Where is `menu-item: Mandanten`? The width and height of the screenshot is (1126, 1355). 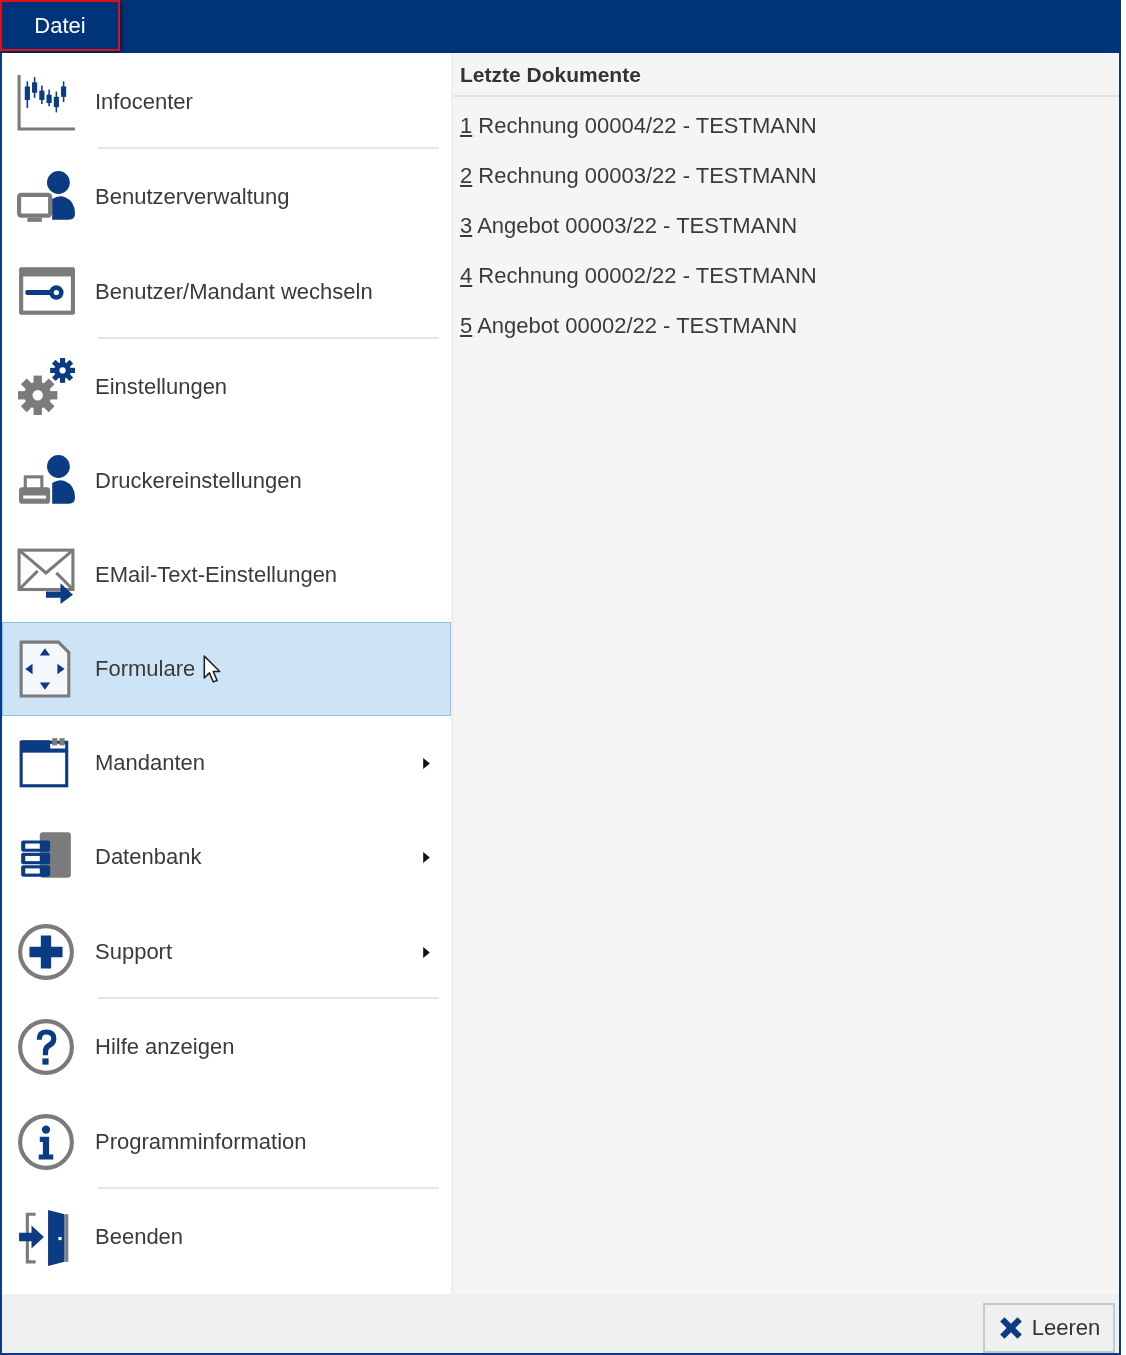 menu-item: Mandanten is located at coordinates (226, 763).